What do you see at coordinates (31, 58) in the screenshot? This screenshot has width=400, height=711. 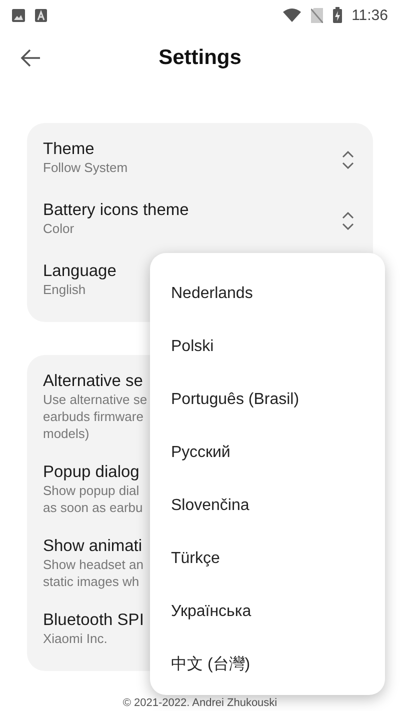 I see `back-arrow-icon` at bounding box center [31, 58].